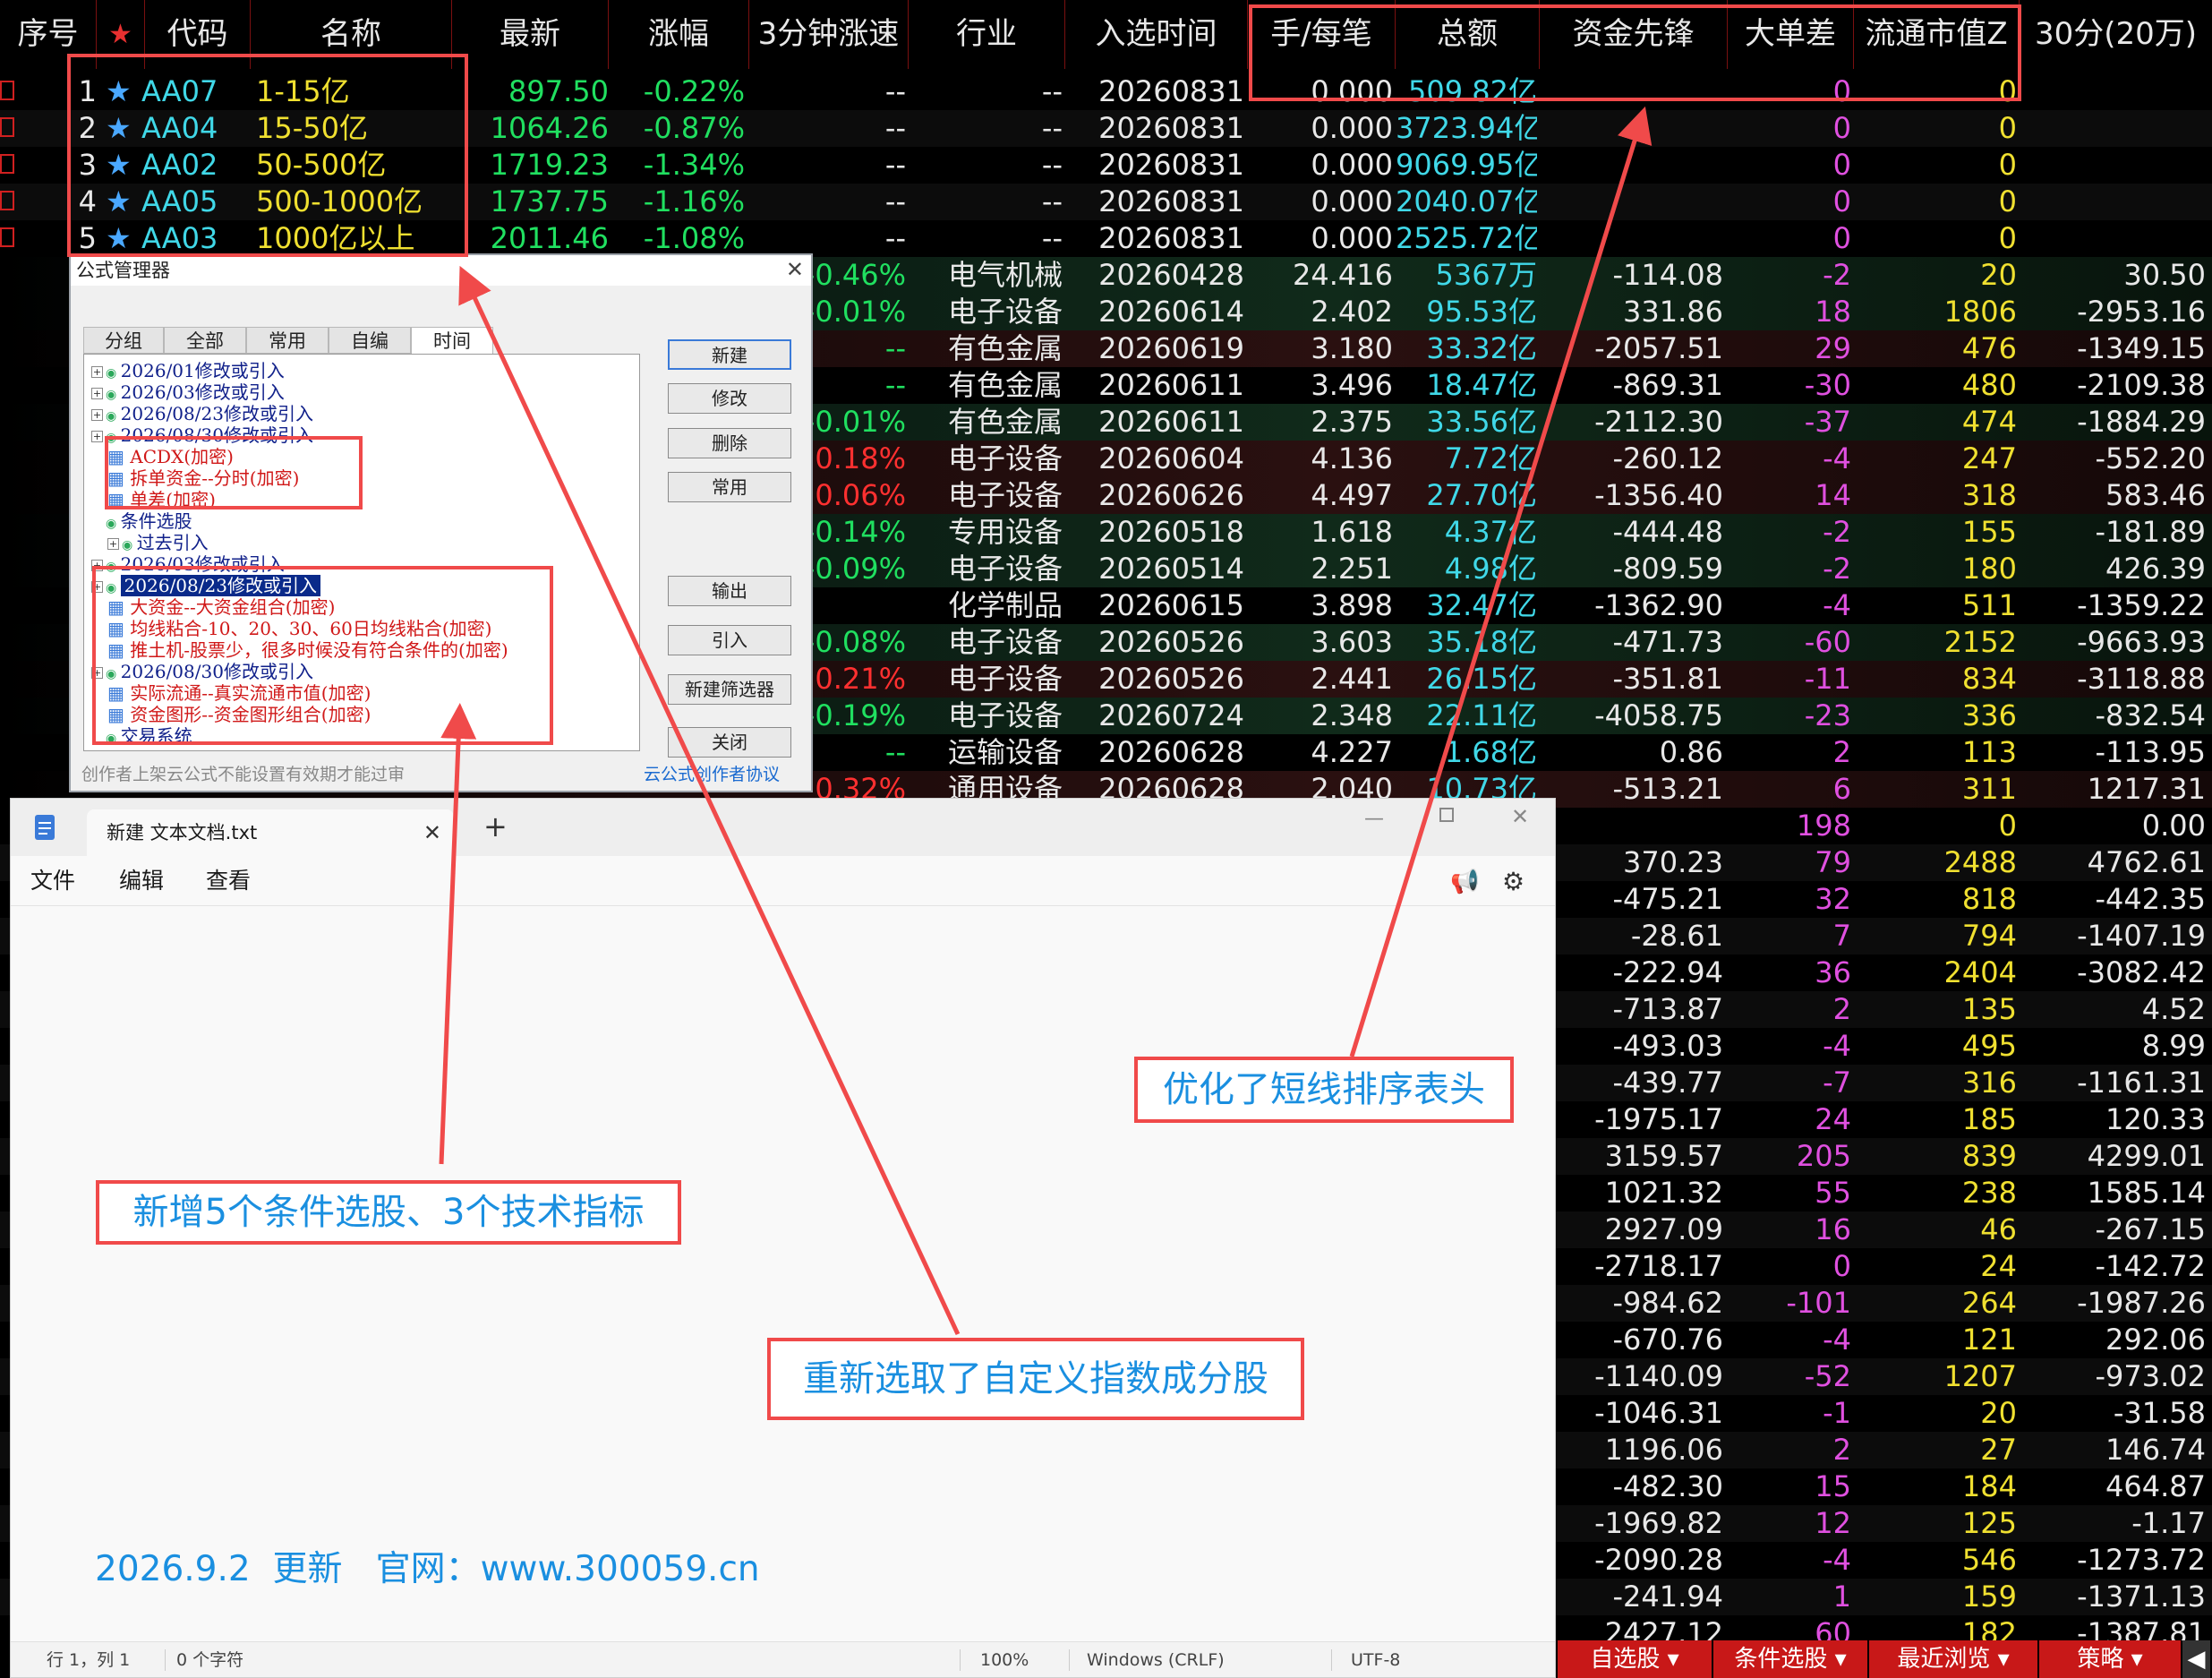  I want to click on annotation-index-components: 重新选取了自定义指数成分股, so click(1035, 1379).